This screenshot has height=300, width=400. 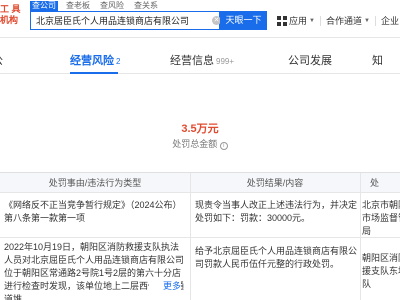 I want to click on nav-enterprise-label: 企业, so click(x=389, y=21).